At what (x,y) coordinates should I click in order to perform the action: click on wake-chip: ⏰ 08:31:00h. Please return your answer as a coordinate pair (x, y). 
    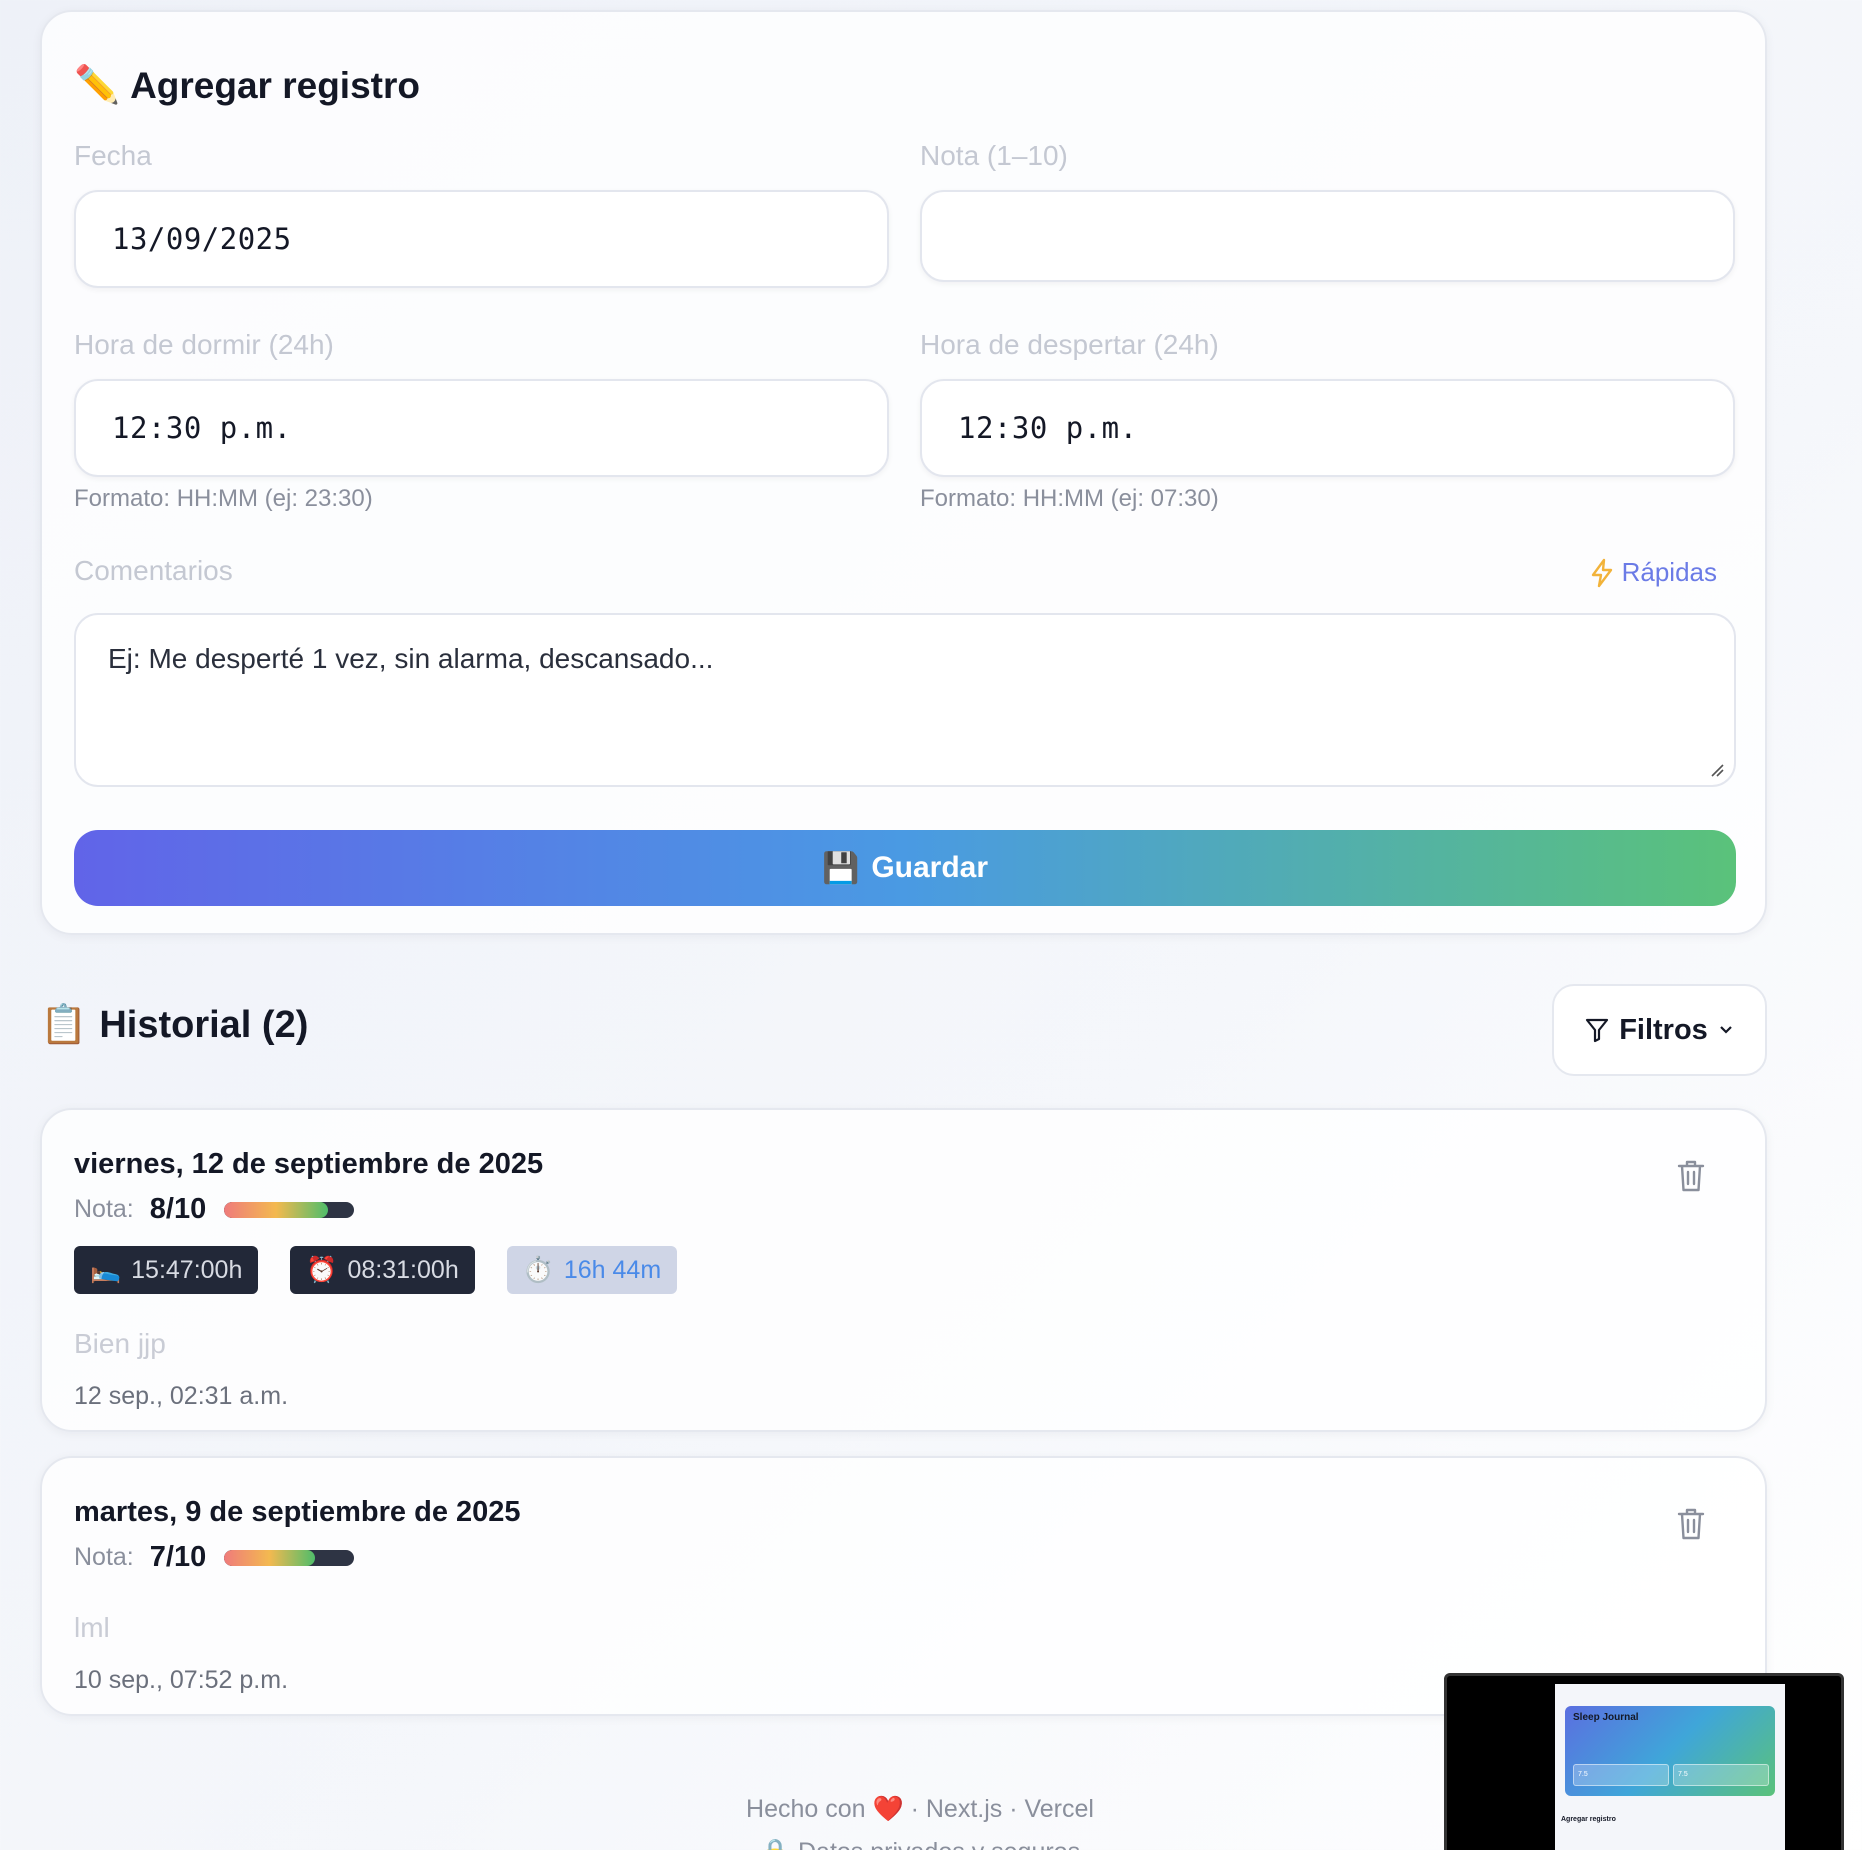
    Looking at the image, I should click on (382, 1270).